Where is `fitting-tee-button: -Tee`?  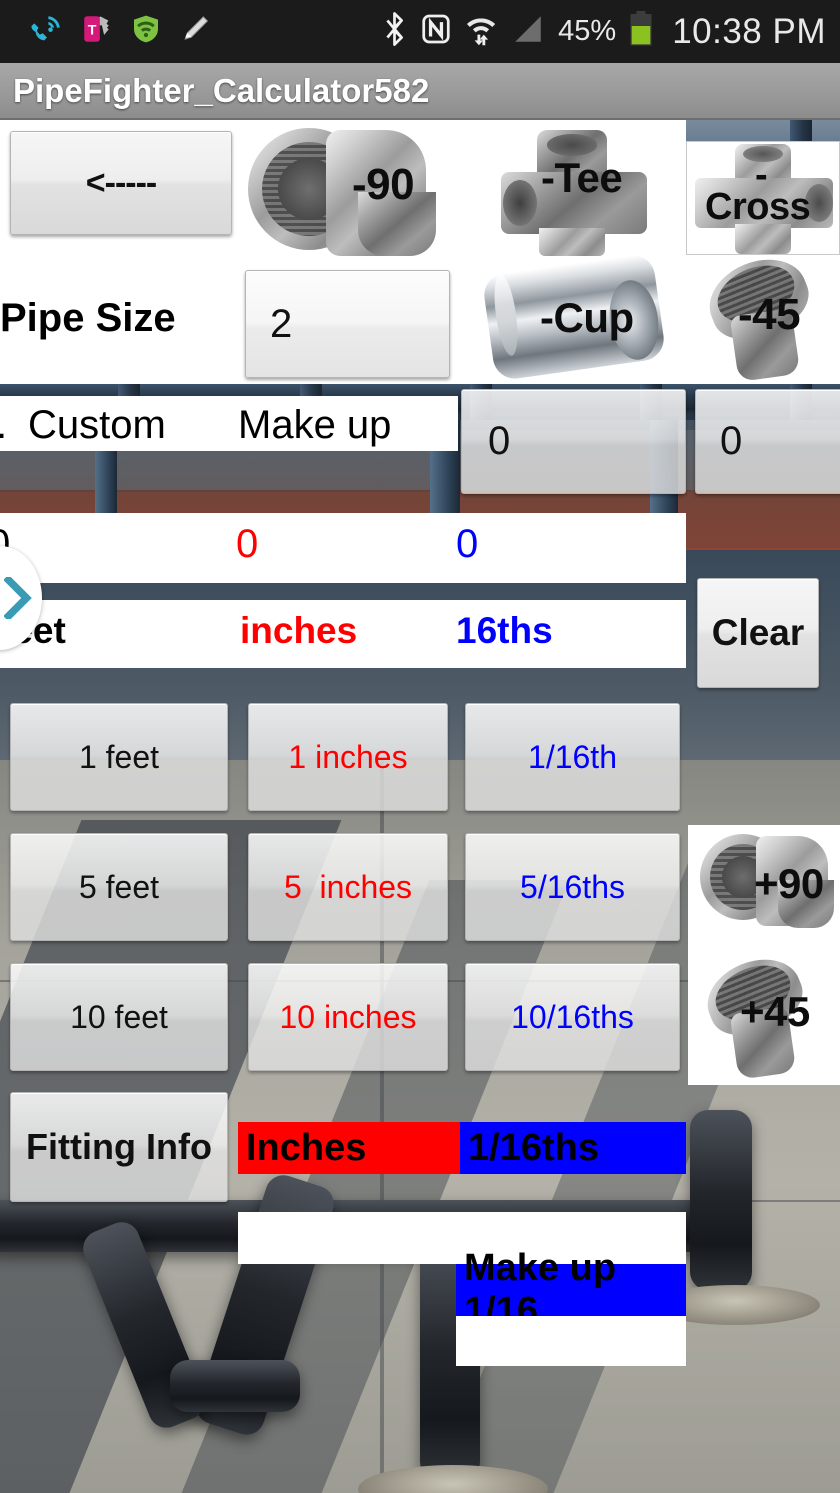 fitting-tee-button: -Tee is located at coordinates (575, 194).